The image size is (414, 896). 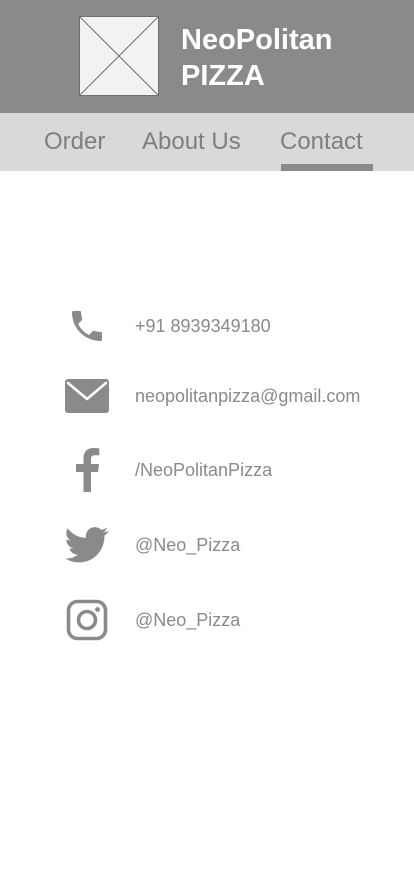 What do you see at coordinates (257, 40) in the screenshot?
I see `brand-line-1: NeoPolitan` at bounding box center [257, 40].